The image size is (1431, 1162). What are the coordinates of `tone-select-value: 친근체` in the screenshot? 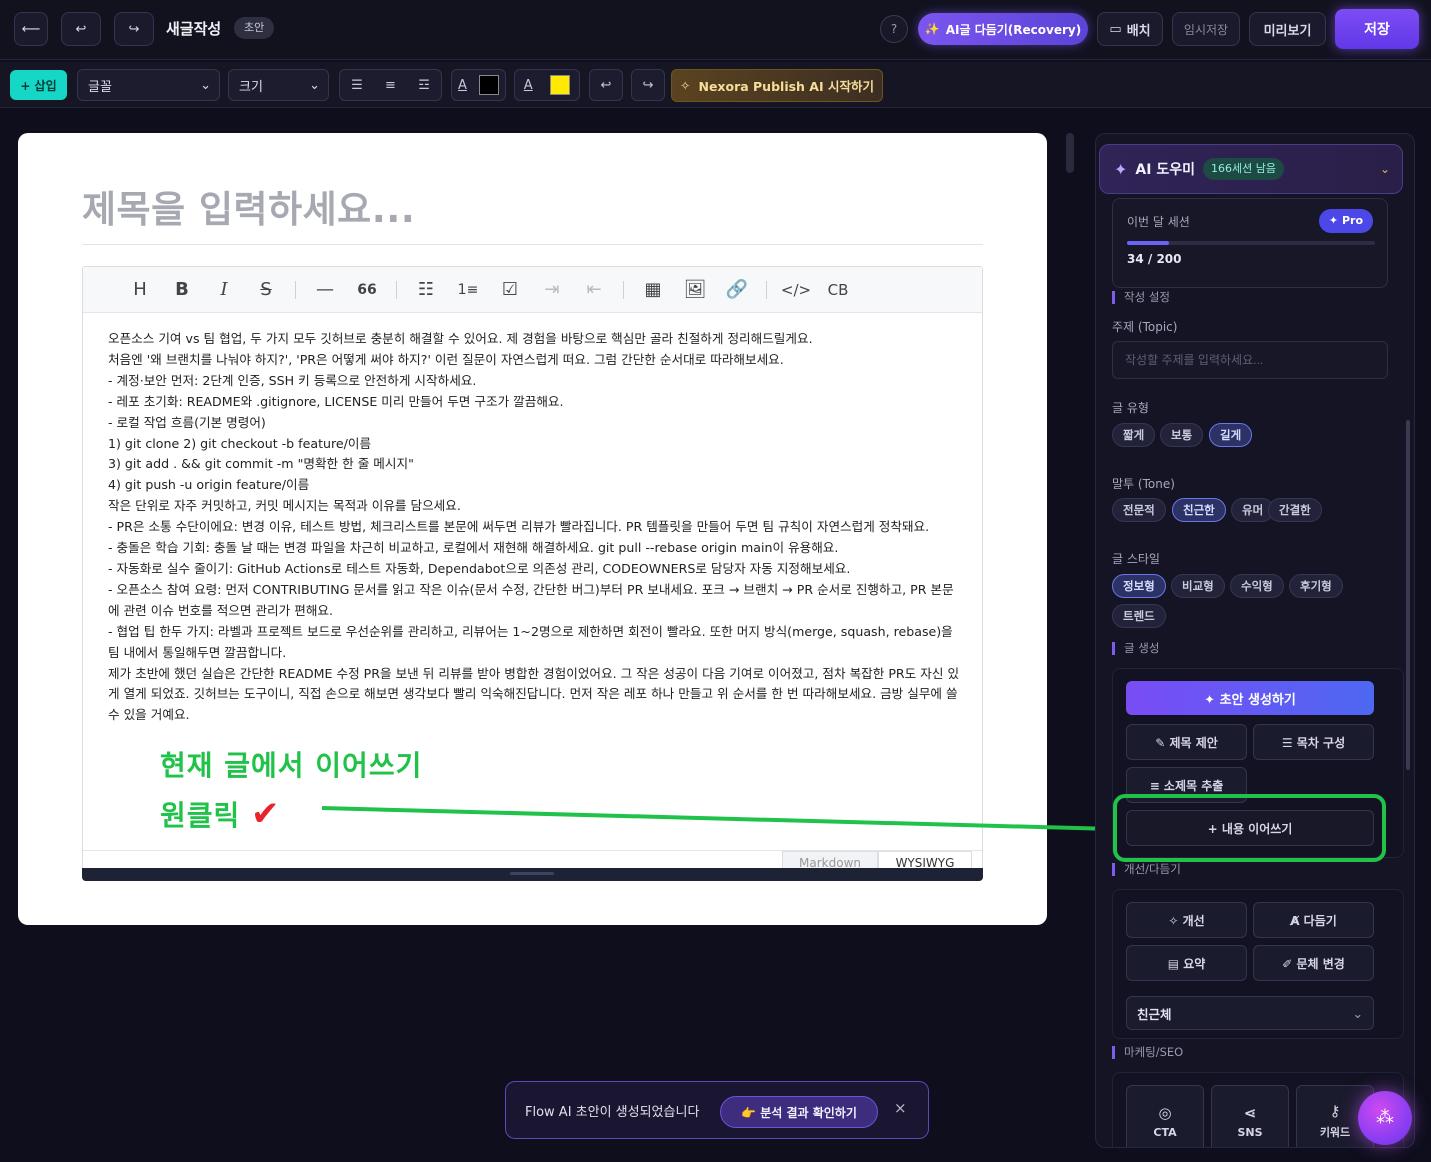 It's located at (1154, 1014).